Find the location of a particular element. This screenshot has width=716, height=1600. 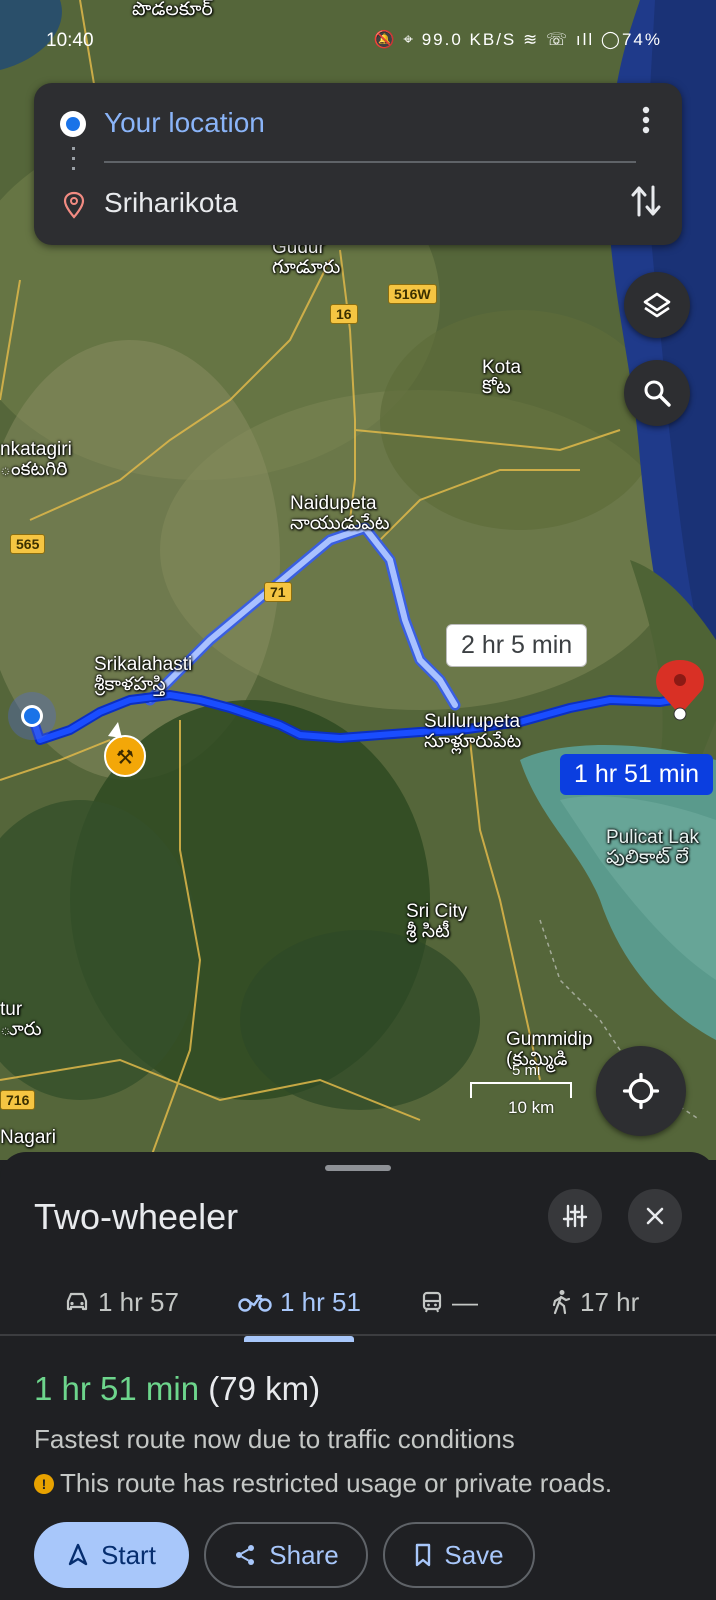

map-label-podalakur: పొడలకూర్ is located at coordinates (172, 10).